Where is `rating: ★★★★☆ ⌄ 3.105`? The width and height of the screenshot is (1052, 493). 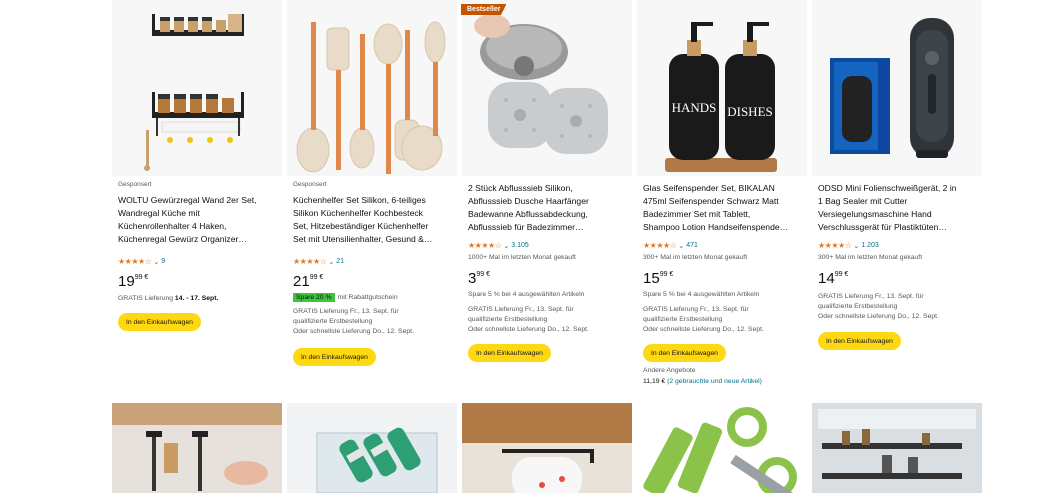
rating: ★★★★☆ ⌄ 3.105 is located at coordinates (498, 245).